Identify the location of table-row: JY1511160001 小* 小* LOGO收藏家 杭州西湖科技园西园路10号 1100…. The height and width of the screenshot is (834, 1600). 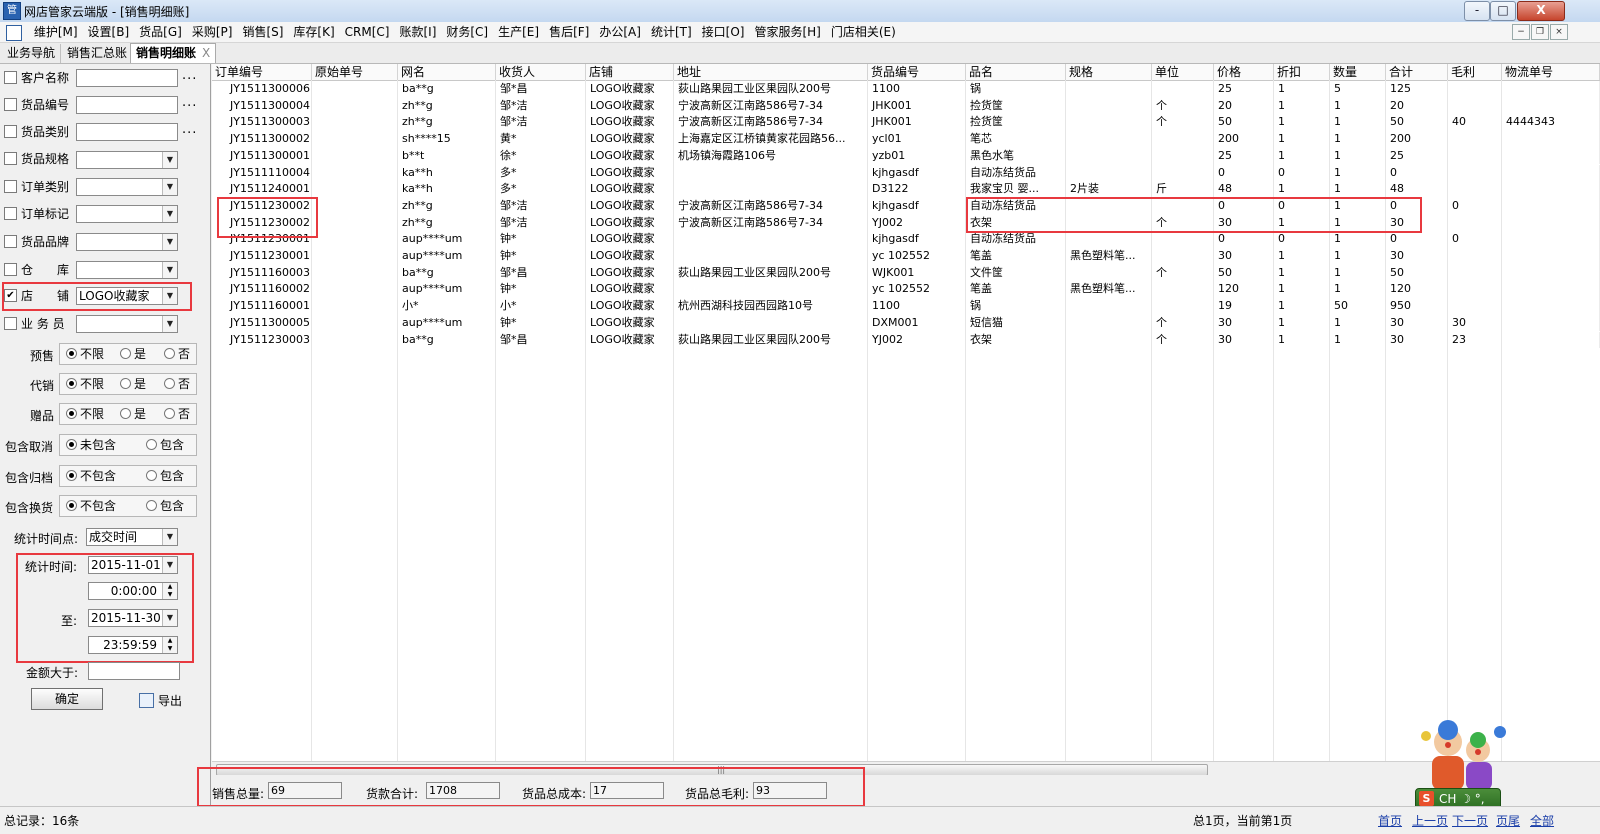
(906, 306).